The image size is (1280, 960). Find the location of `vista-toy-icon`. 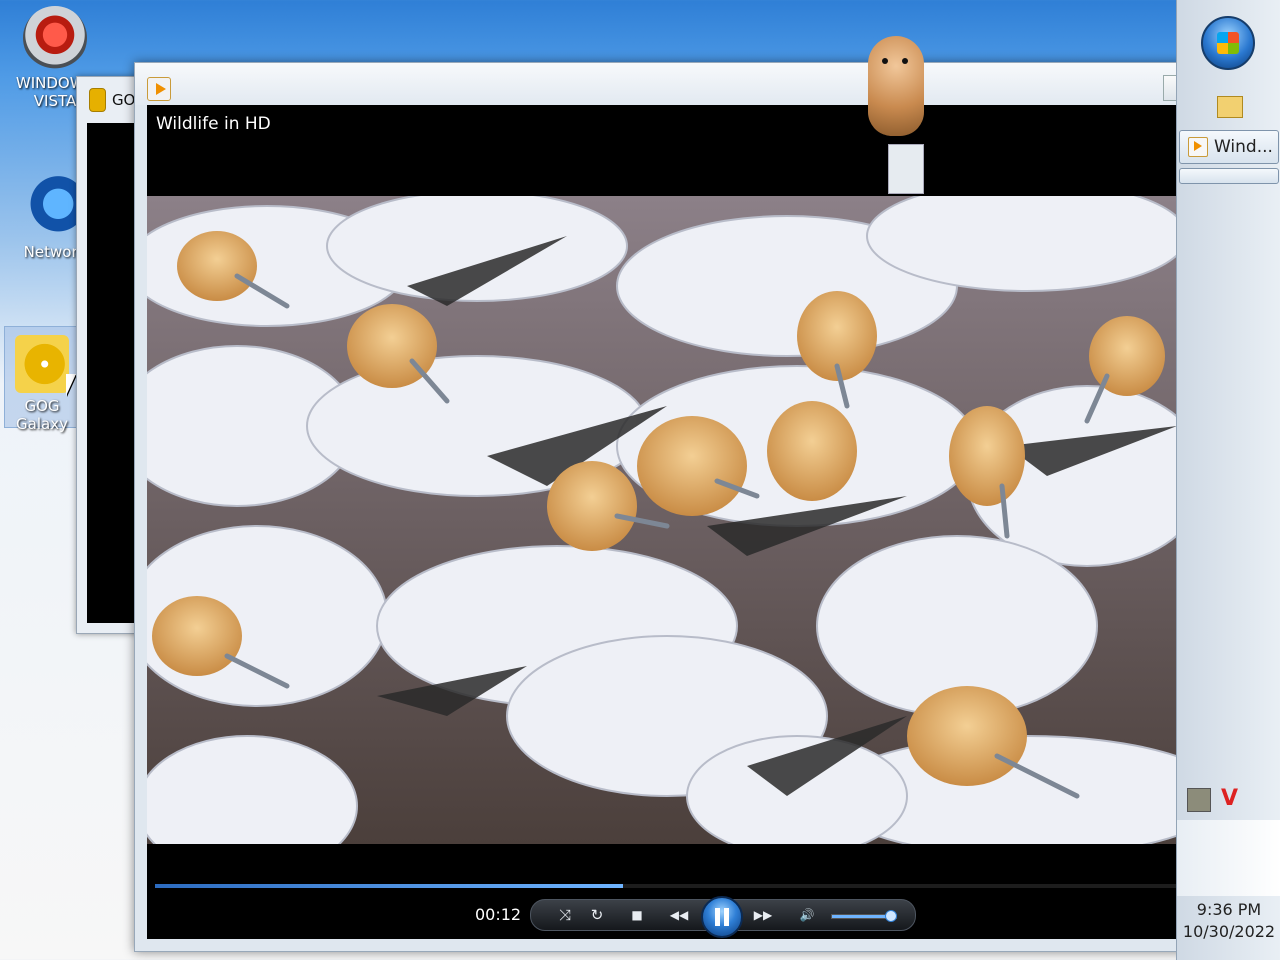

vista-toy-icon is located at coordinates (55, 38).